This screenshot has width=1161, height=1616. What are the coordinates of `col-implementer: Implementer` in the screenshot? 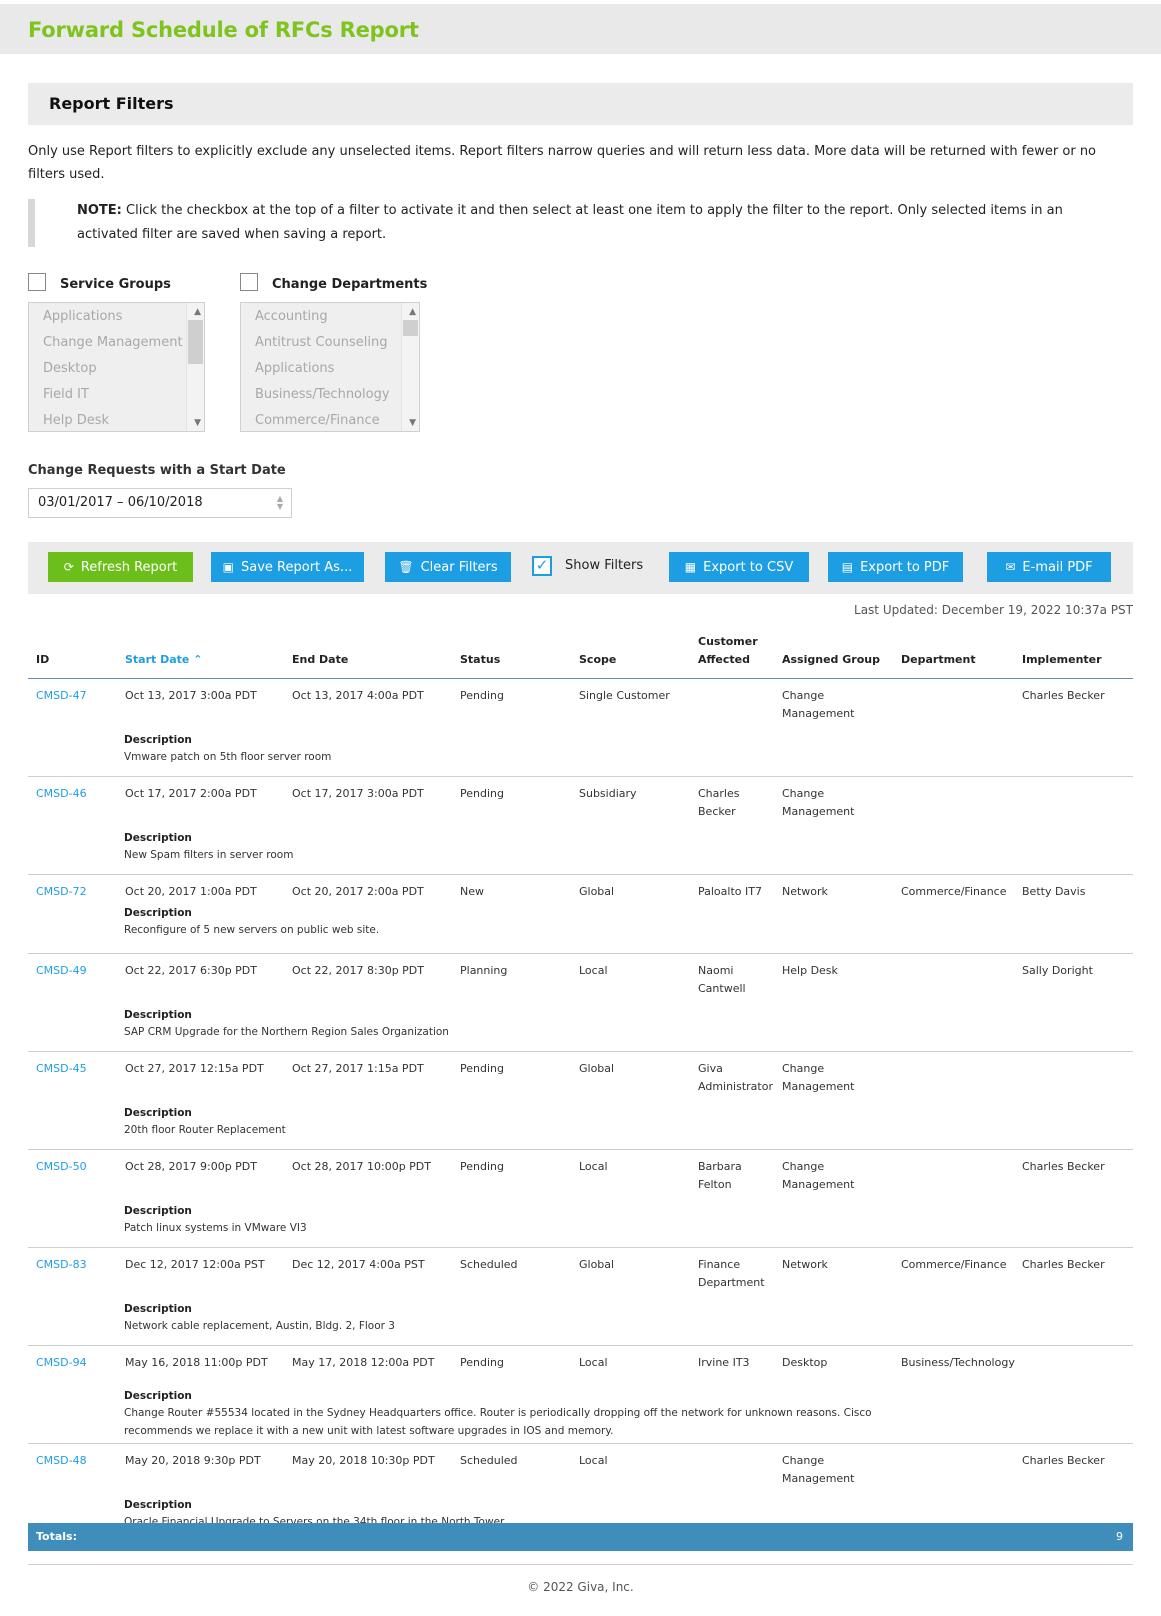 It's located at (1062, 660).